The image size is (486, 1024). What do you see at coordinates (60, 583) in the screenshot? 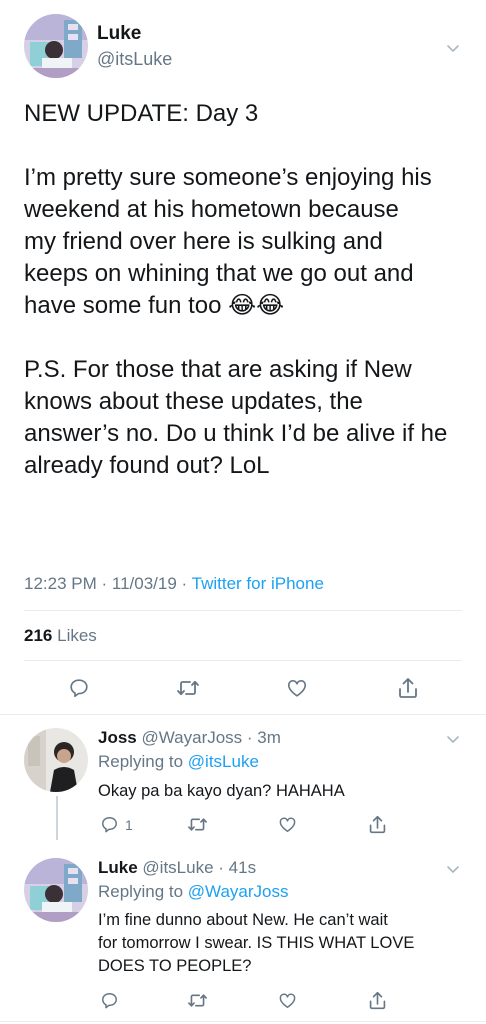
I see `tweet-time: 12:23 PM` at bounding box center [60, 583].